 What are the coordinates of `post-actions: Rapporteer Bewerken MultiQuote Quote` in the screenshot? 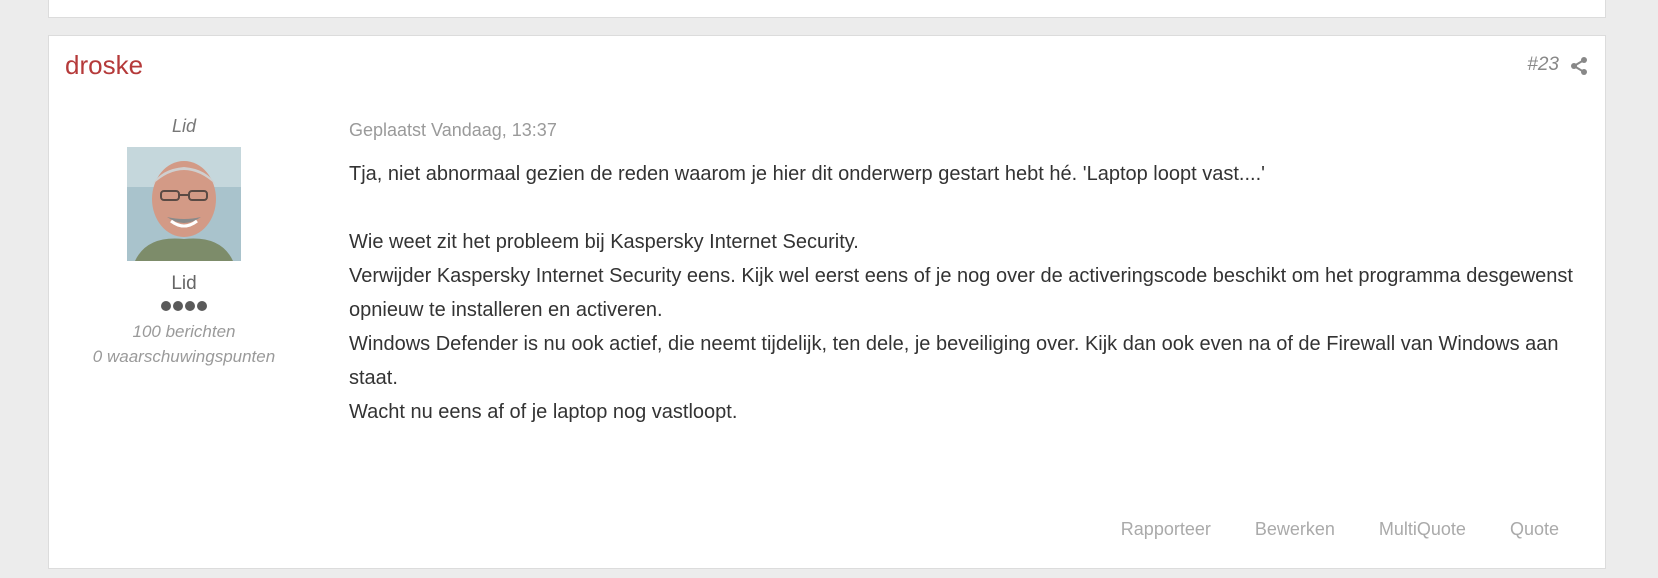 It's located at (1340, 529).